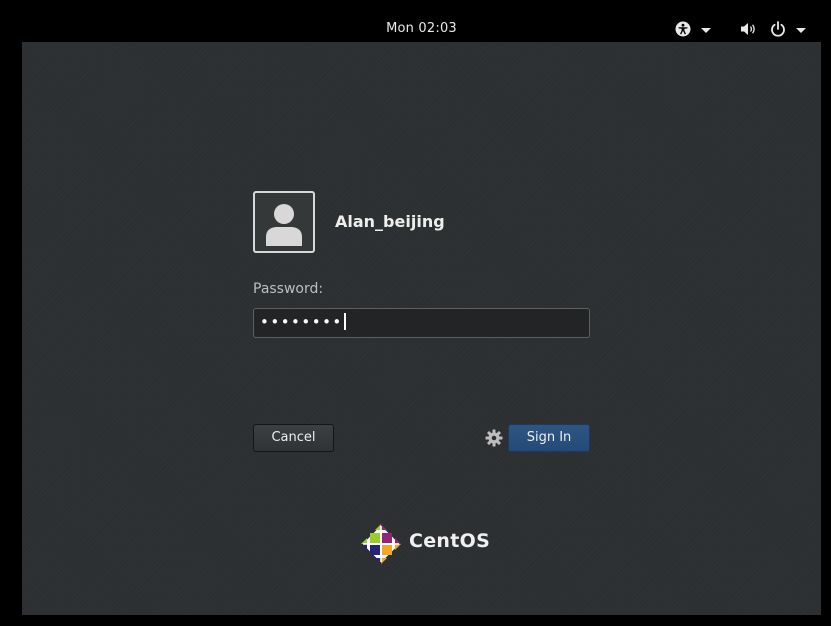 The width and height of the screenshot is (831, 626). I want to click on top-bar: Mon 02:03, so click(421, 29).